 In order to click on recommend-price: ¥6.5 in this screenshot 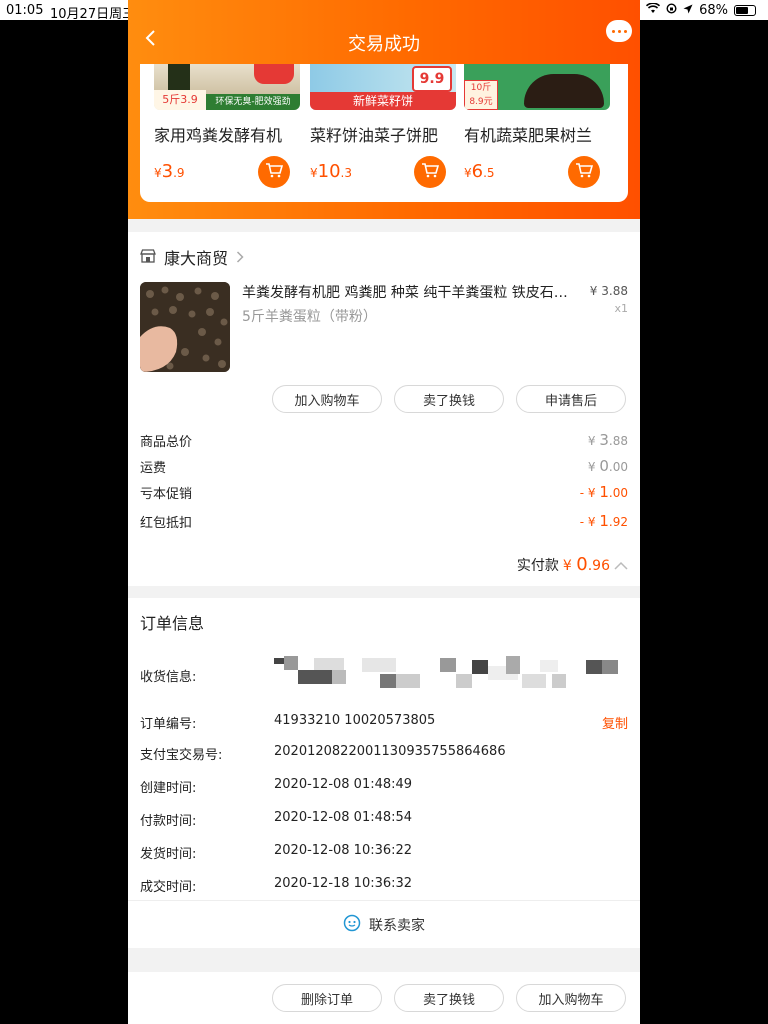, I will do `click(479, 171)`.